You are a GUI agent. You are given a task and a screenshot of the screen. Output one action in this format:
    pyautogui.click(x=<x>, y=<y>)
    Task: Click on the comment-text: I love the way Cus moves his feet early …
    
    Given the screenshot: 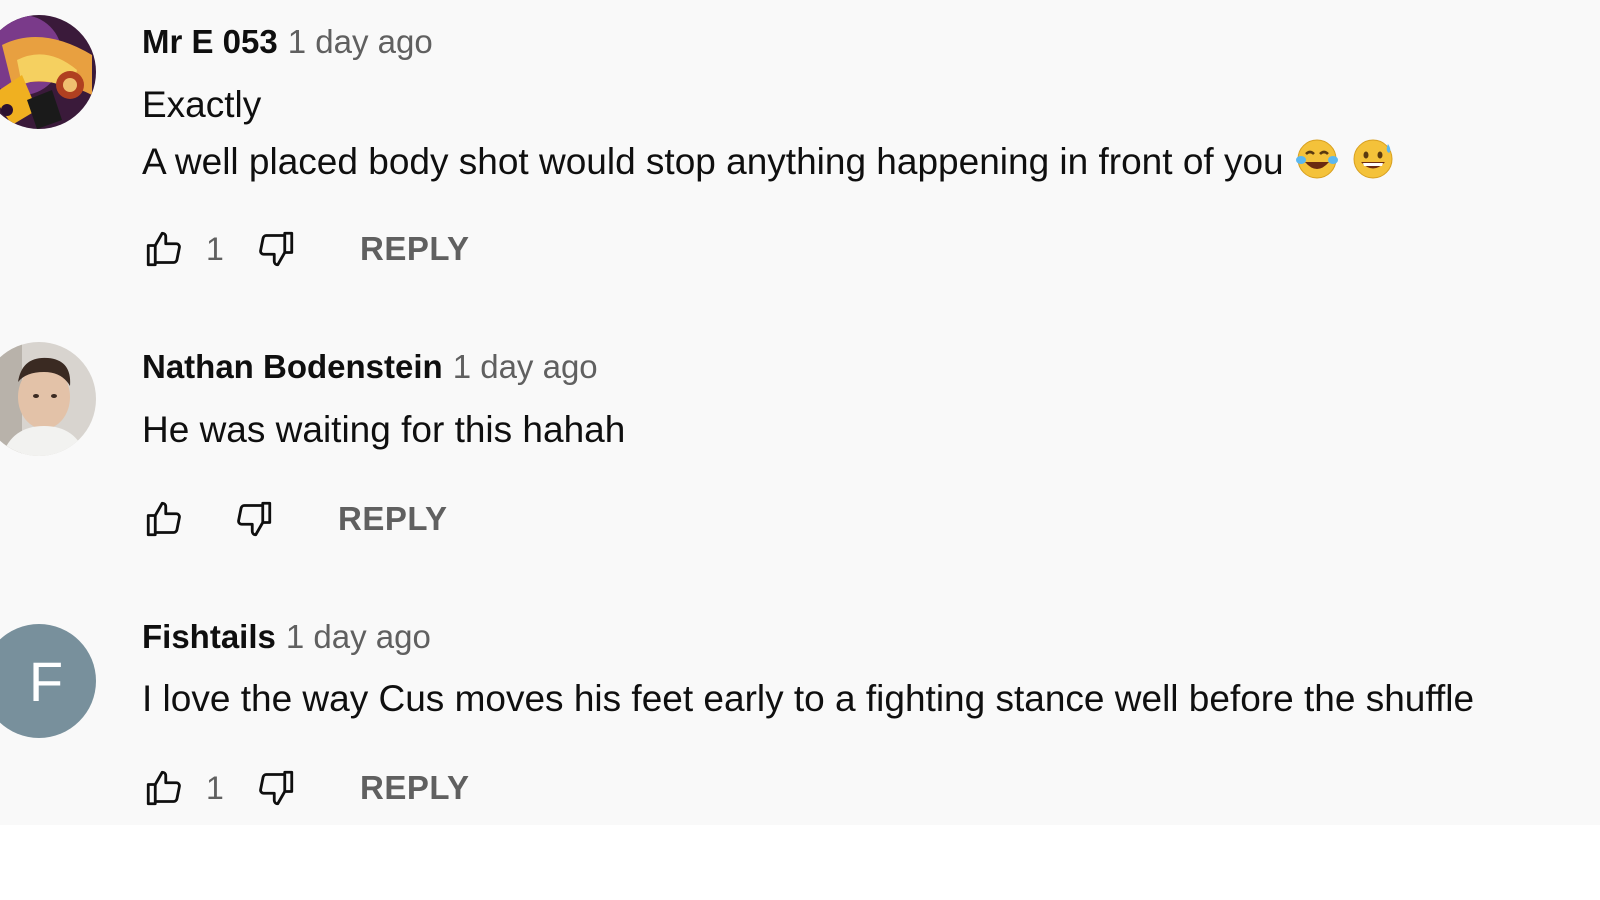 What is the action you would take?
    pyautogui.click(x=808, y=698)
    